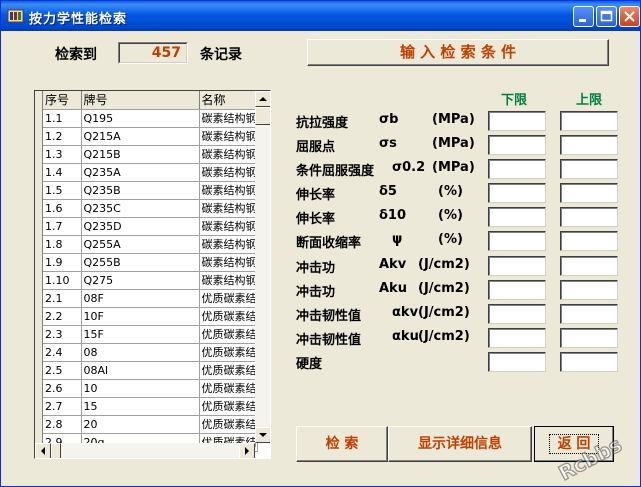 The image size is (641, 487). Describe the element at coordinates (62, 424) in the screenshot. I see `cell-index: 2.8` at that location.